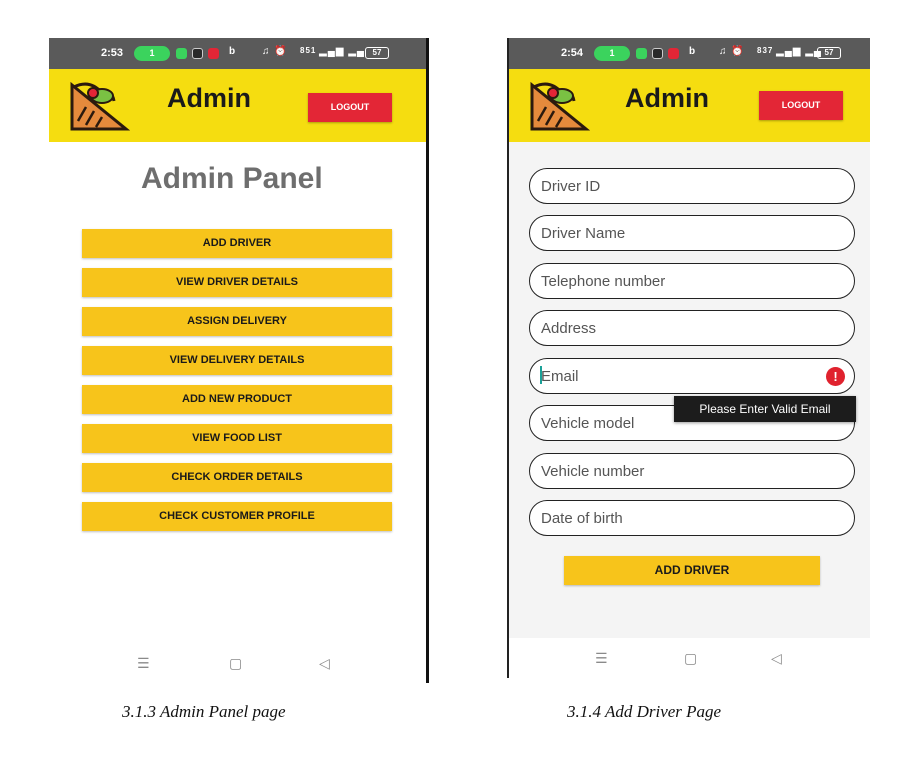 This screenshot has height=759, width=916. Describe the element at coordinates (644, 711) in the screenshot. I see `caption-add-driver: 3.1.4 Add Driver Page` at that location.